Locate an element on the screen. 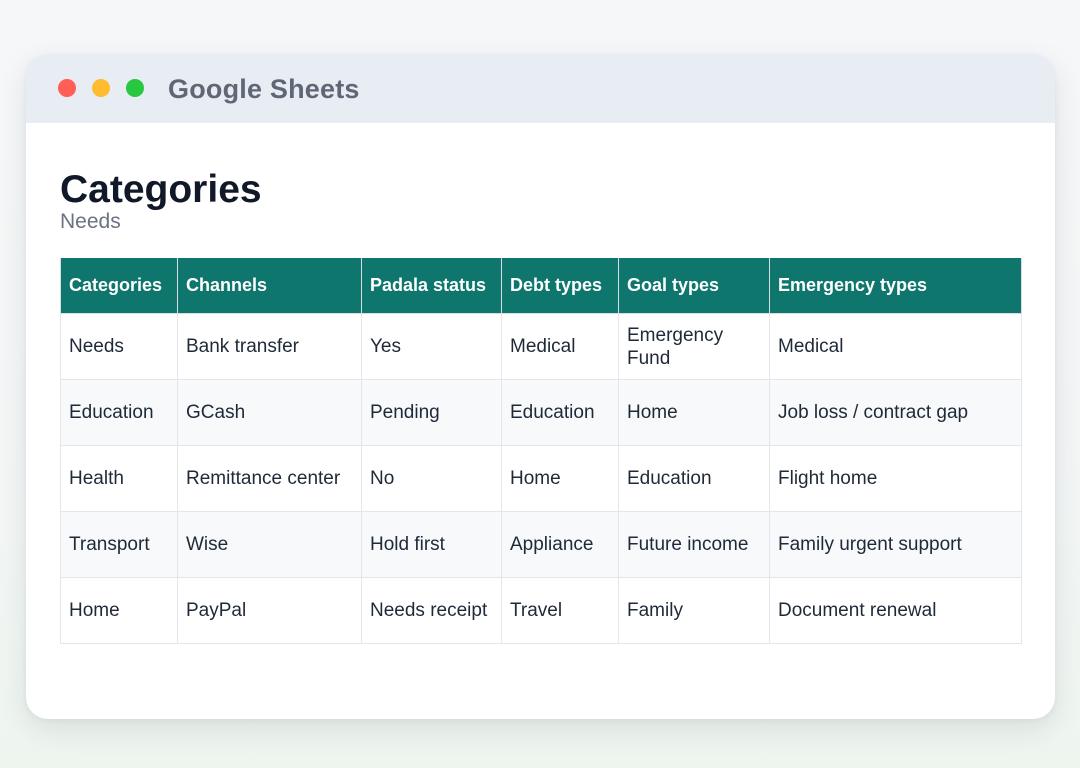 The width and height of the screenshot is (1080, 768). table-cell: Appliance is located at coordinates (560, 544).